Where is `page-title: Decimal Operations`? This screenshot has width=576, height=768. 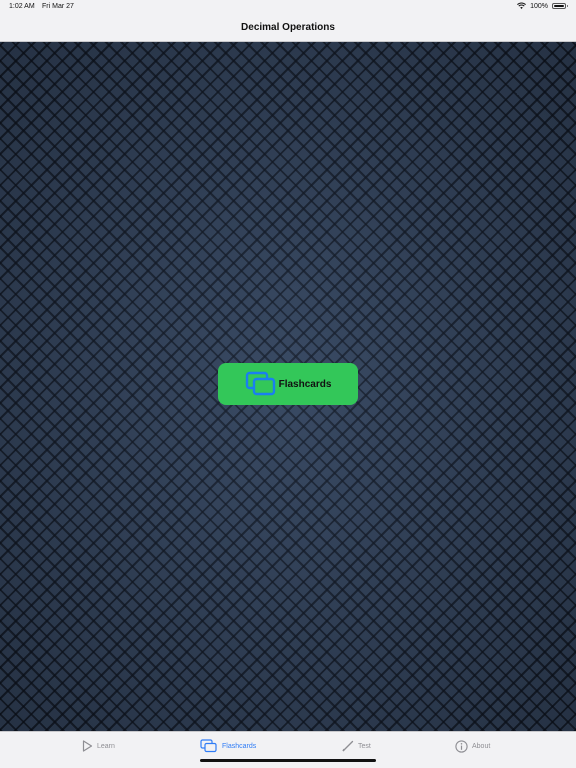 page-title: Decimal Operations is located at coordinates (288, 27).